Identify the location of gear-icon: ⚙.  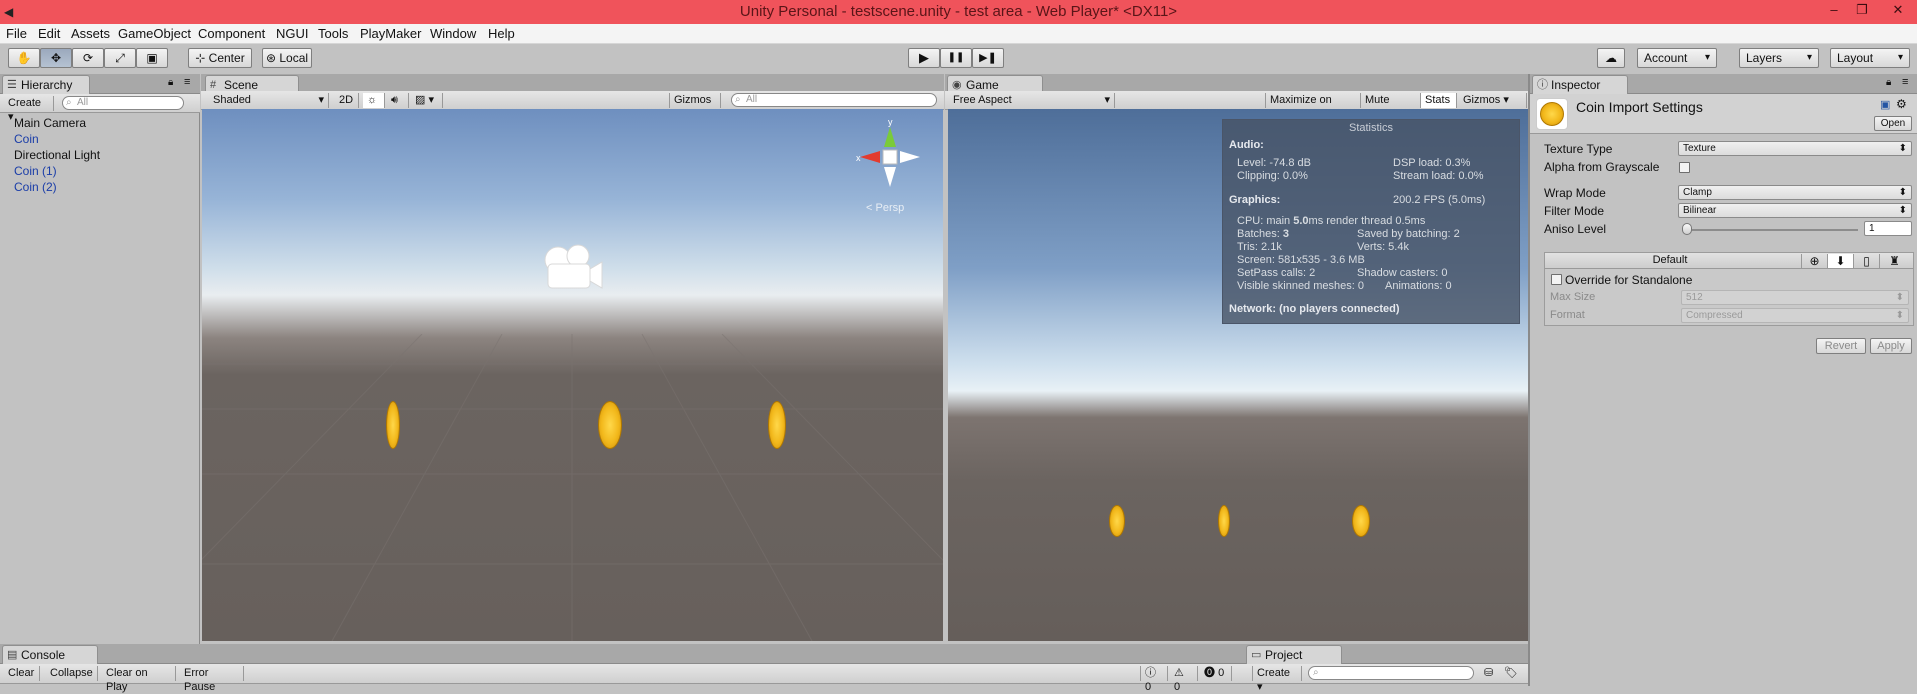
(1901, 104).